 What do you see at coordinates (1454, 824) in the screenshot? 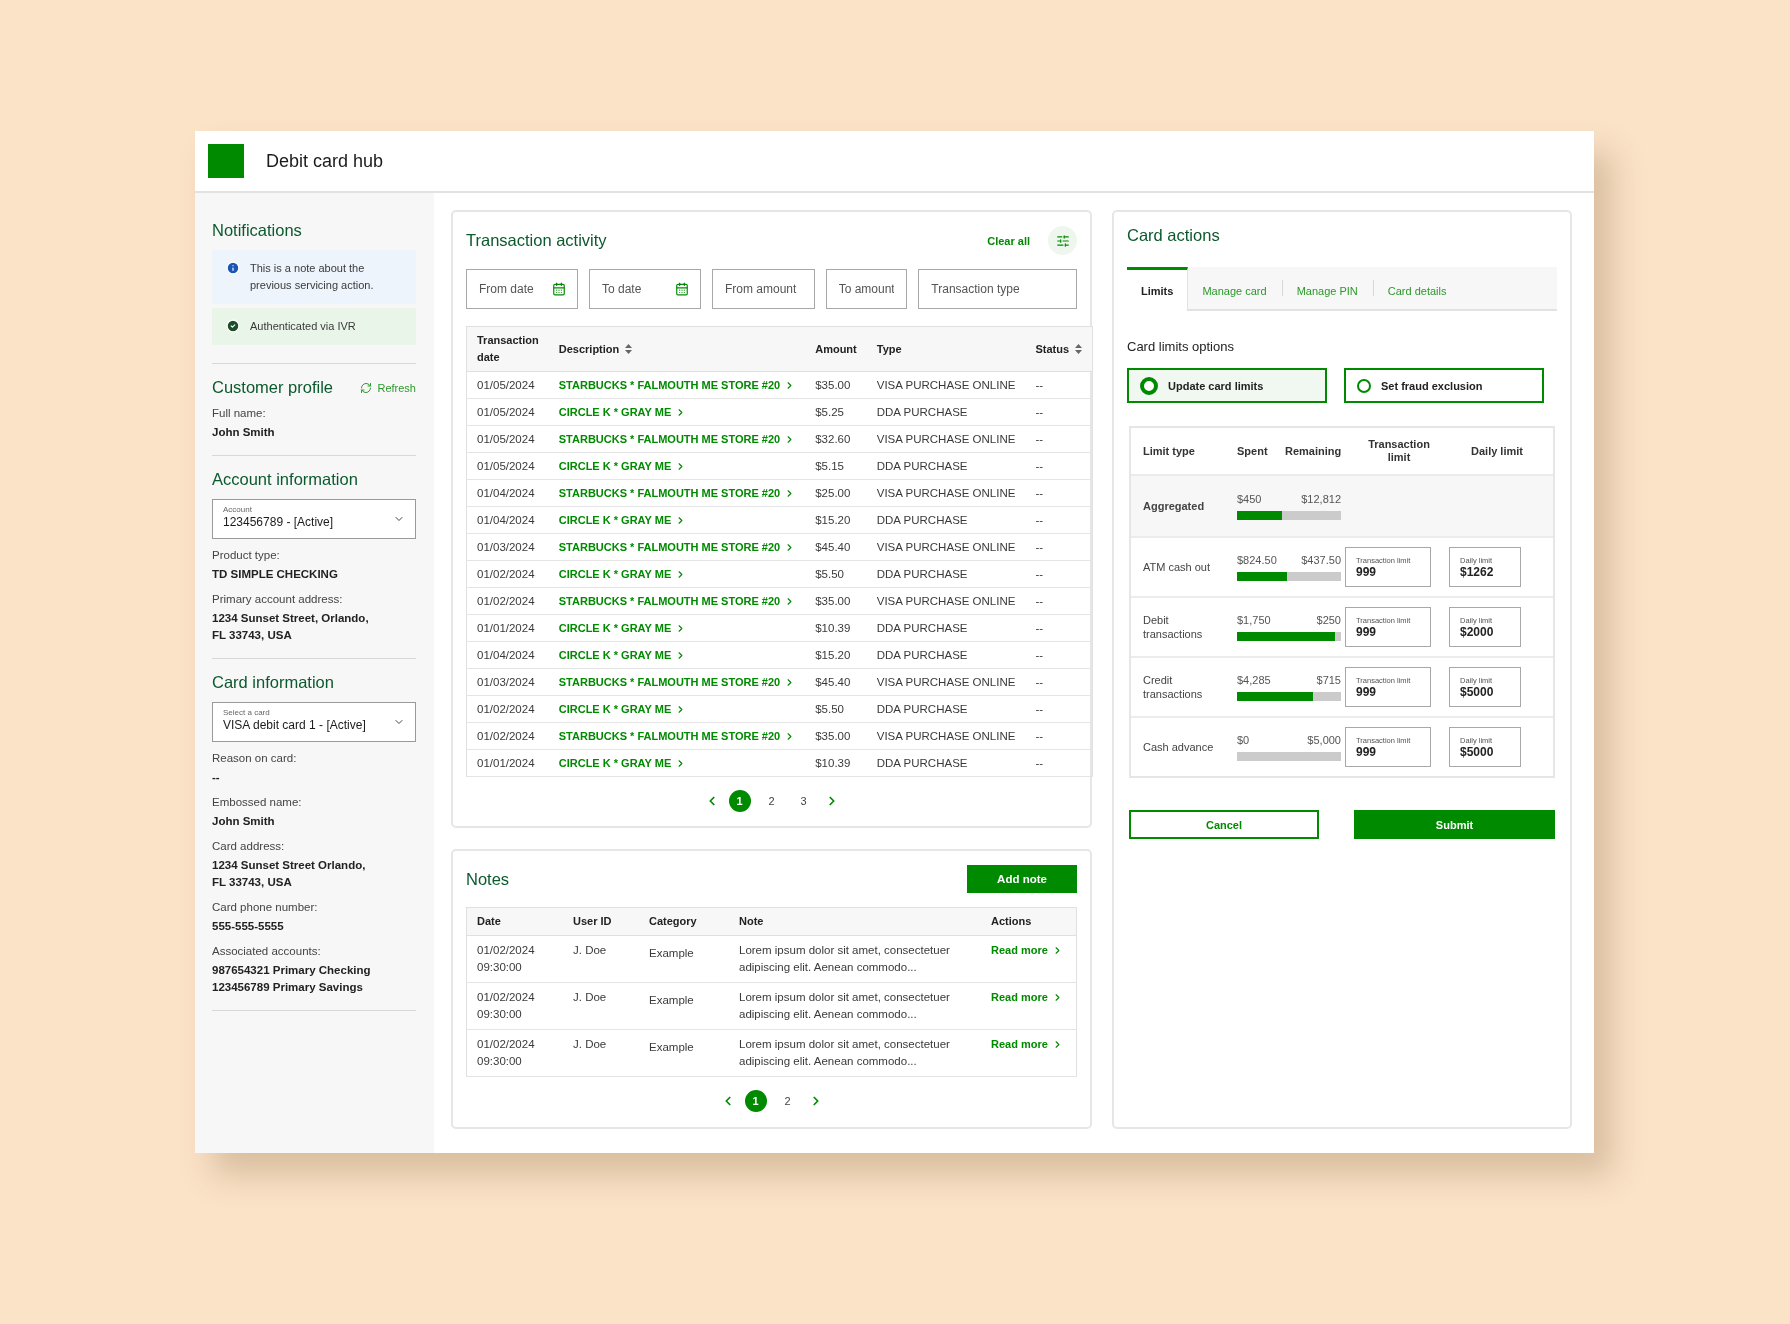
I see `submit-button: Submit` at bounding box center [1454, 824].